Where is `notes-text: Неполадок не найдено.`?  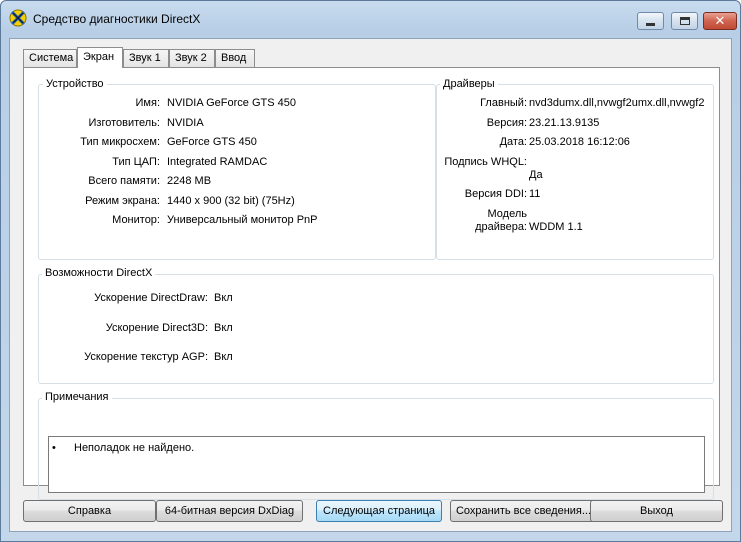
notes-text: Неполадок не найдено. is located at coordinates (134, 448).